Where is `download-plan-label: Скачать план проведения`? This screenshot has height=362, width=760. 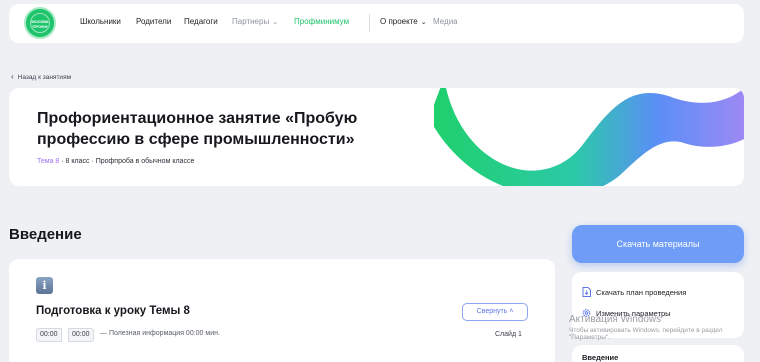
download-plan-label: Скачать план проведения is located at coordinates (641, 292).